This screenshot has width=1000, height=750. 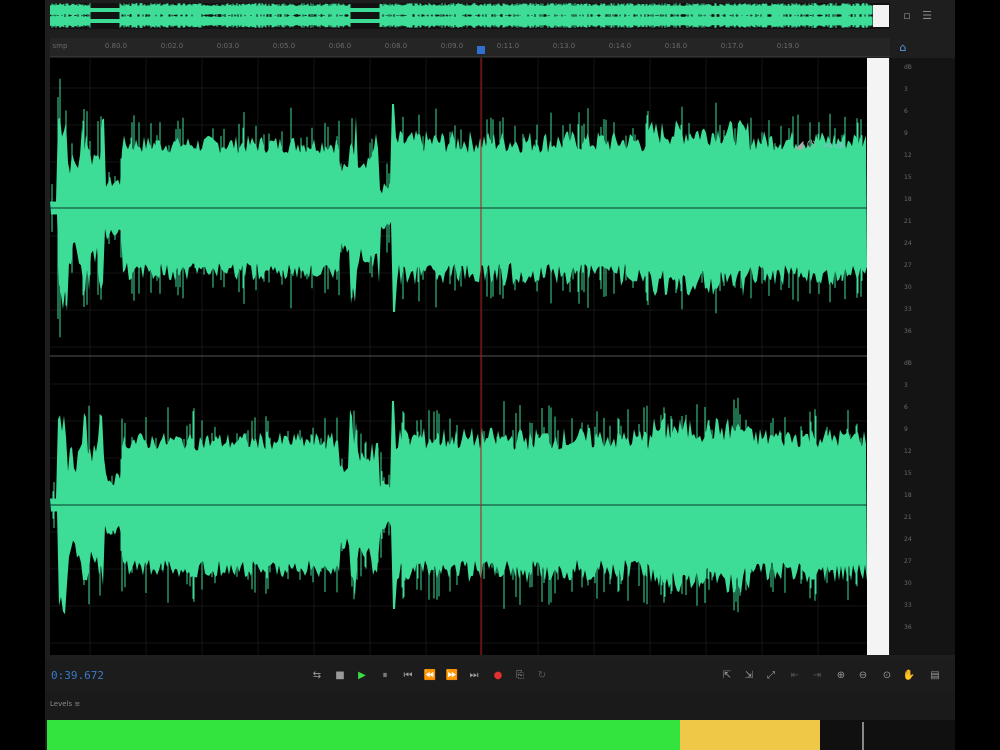 What do you see at coordinates (881, 16) in the screenshot?
I see `overview-view-window` at bounding box center [881, 16].